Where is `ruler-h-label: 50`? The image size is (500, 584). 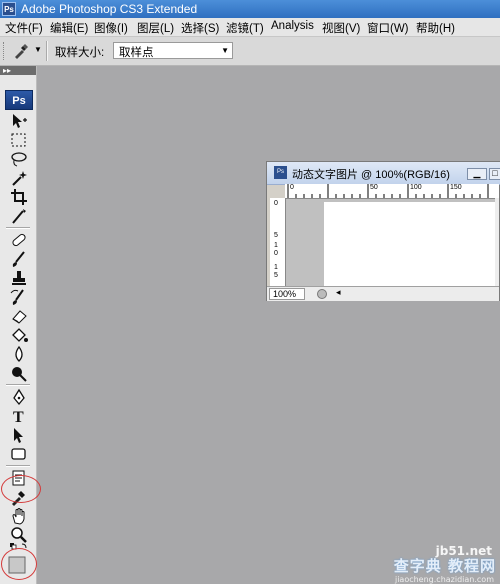
ruler-h-label: 50 is located at coordinates (374, 187).